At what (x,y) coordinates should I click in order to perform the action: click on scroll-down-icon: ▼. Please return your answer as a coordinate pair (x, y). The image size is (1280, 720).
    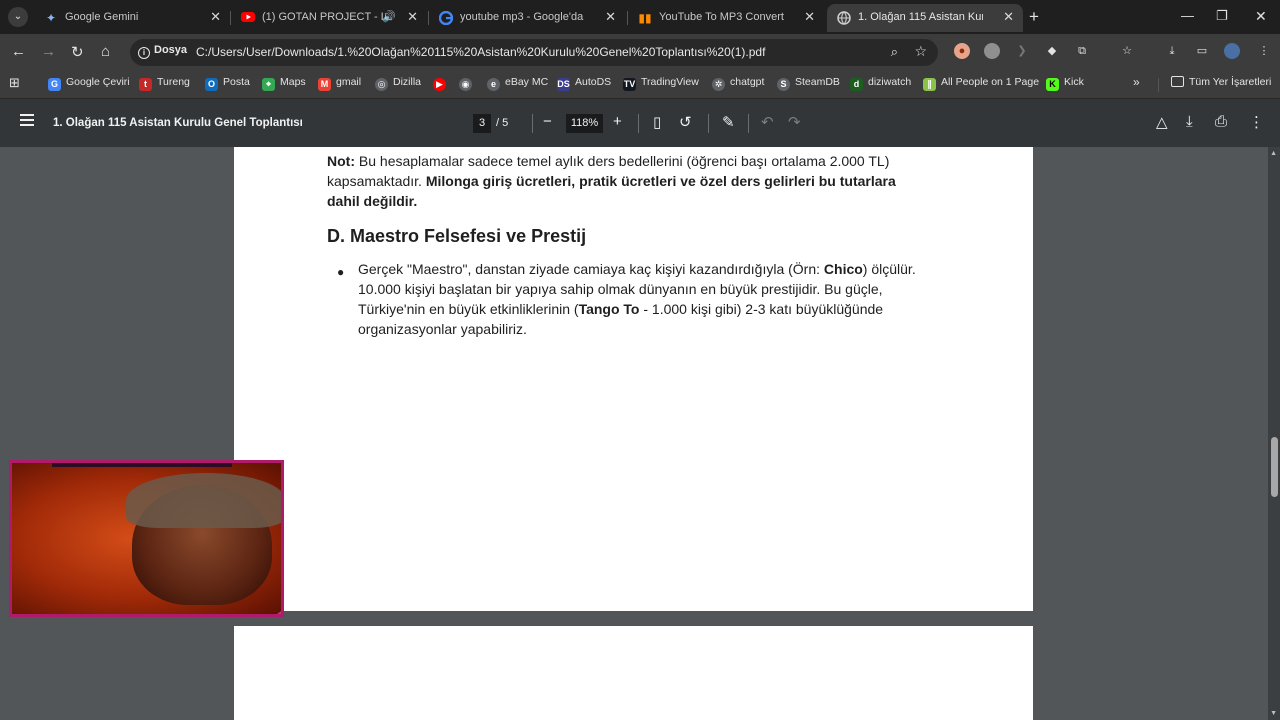
    Looking at the image, I should click on (1273, 713).